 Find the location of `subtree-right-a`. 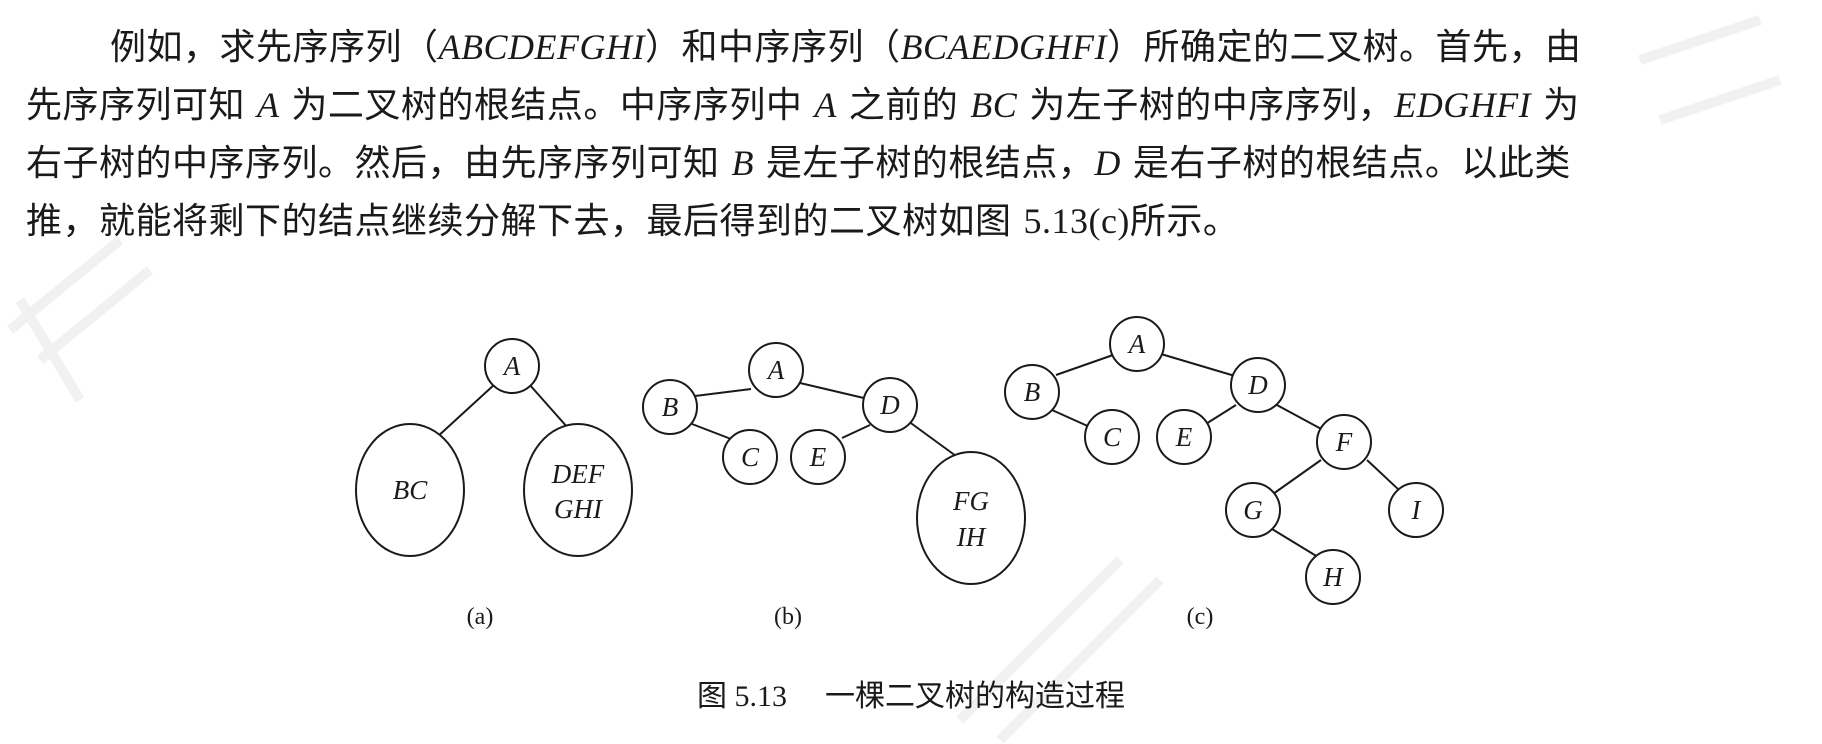

subtree-right-a is located at coordinates (578, 490).